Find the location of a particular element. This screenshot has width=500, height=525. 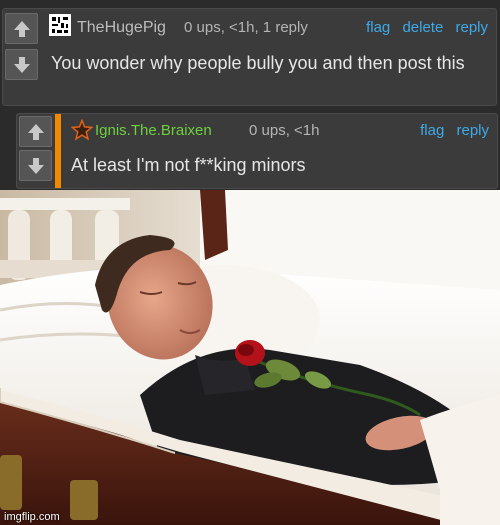

comment-stats: 0 ups, <1h is located at coordinates (284, 130).